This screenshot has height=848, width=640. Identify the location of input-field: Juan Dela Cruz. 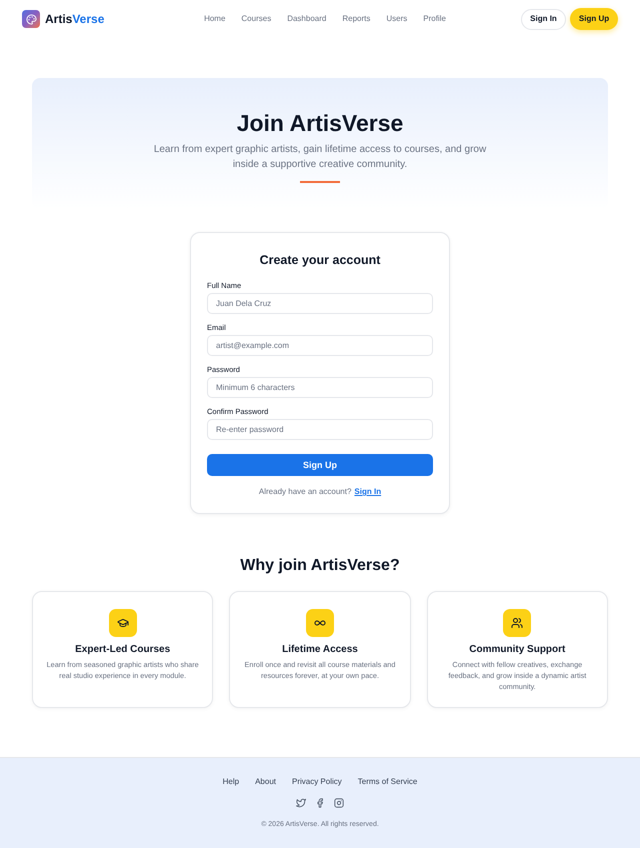
(320, 303).